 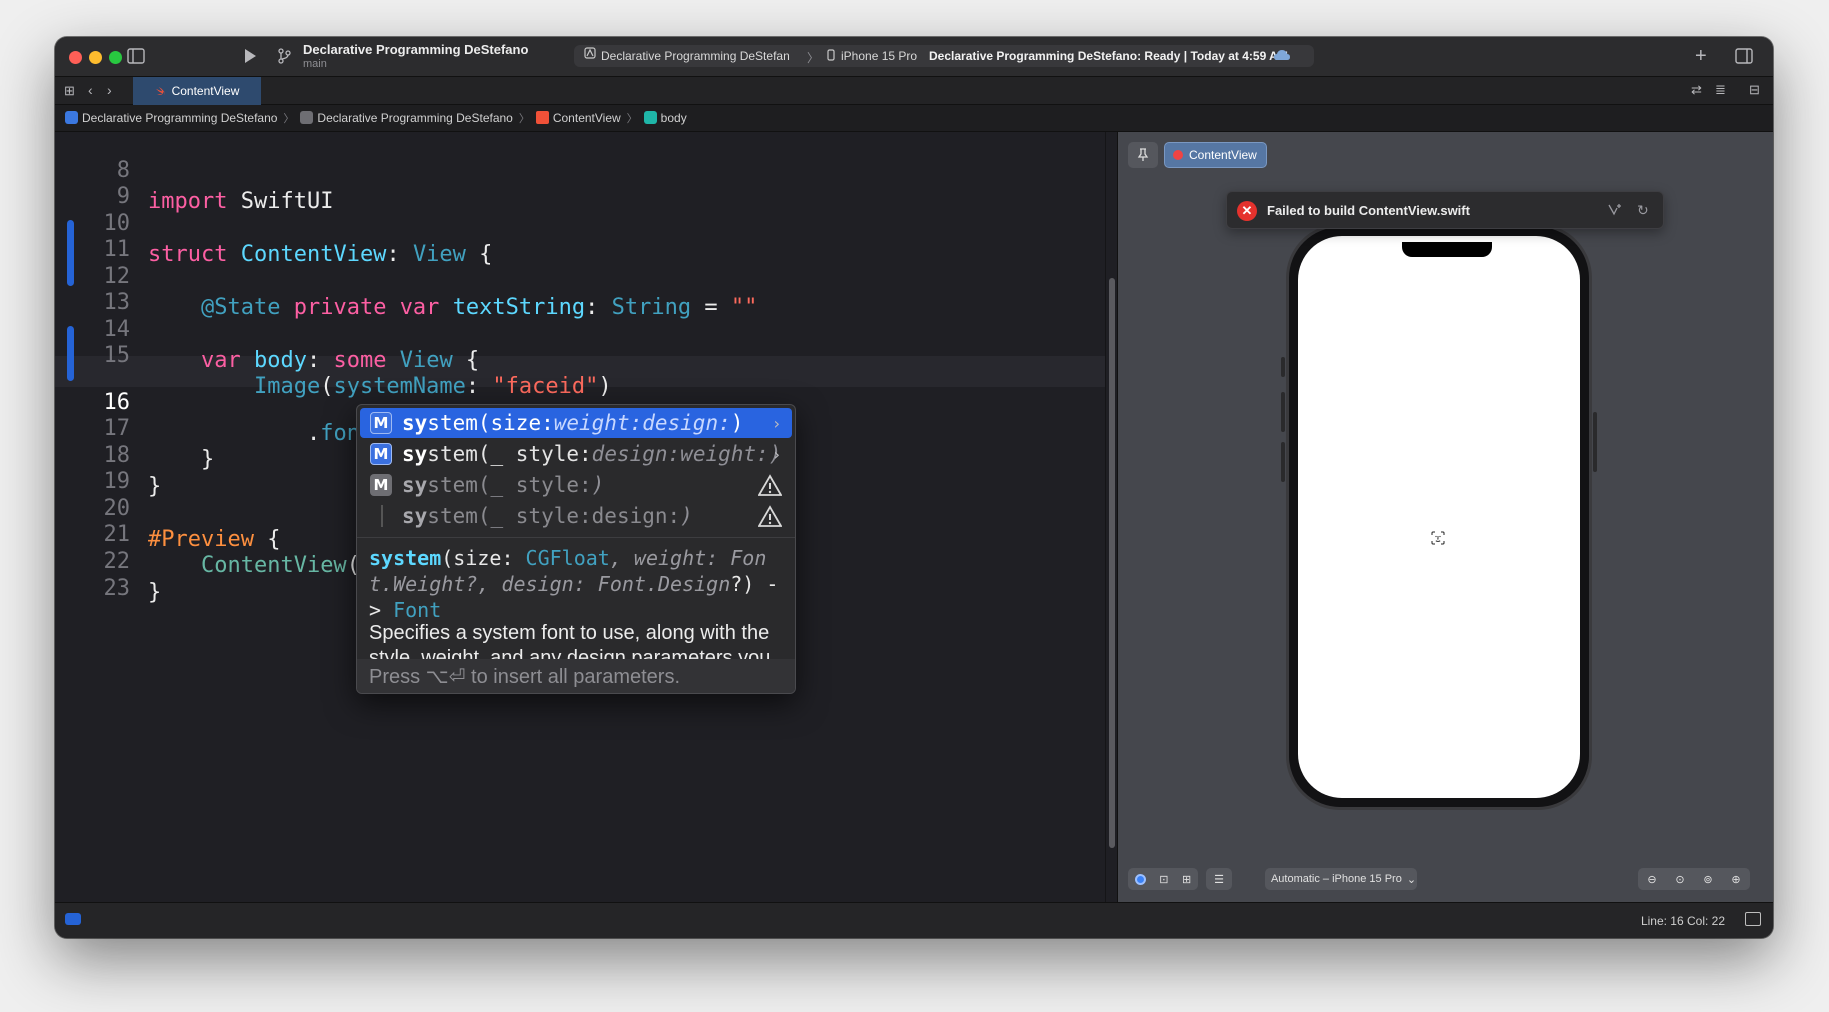 I want to click on side-button, so click(x=1595, y=442).